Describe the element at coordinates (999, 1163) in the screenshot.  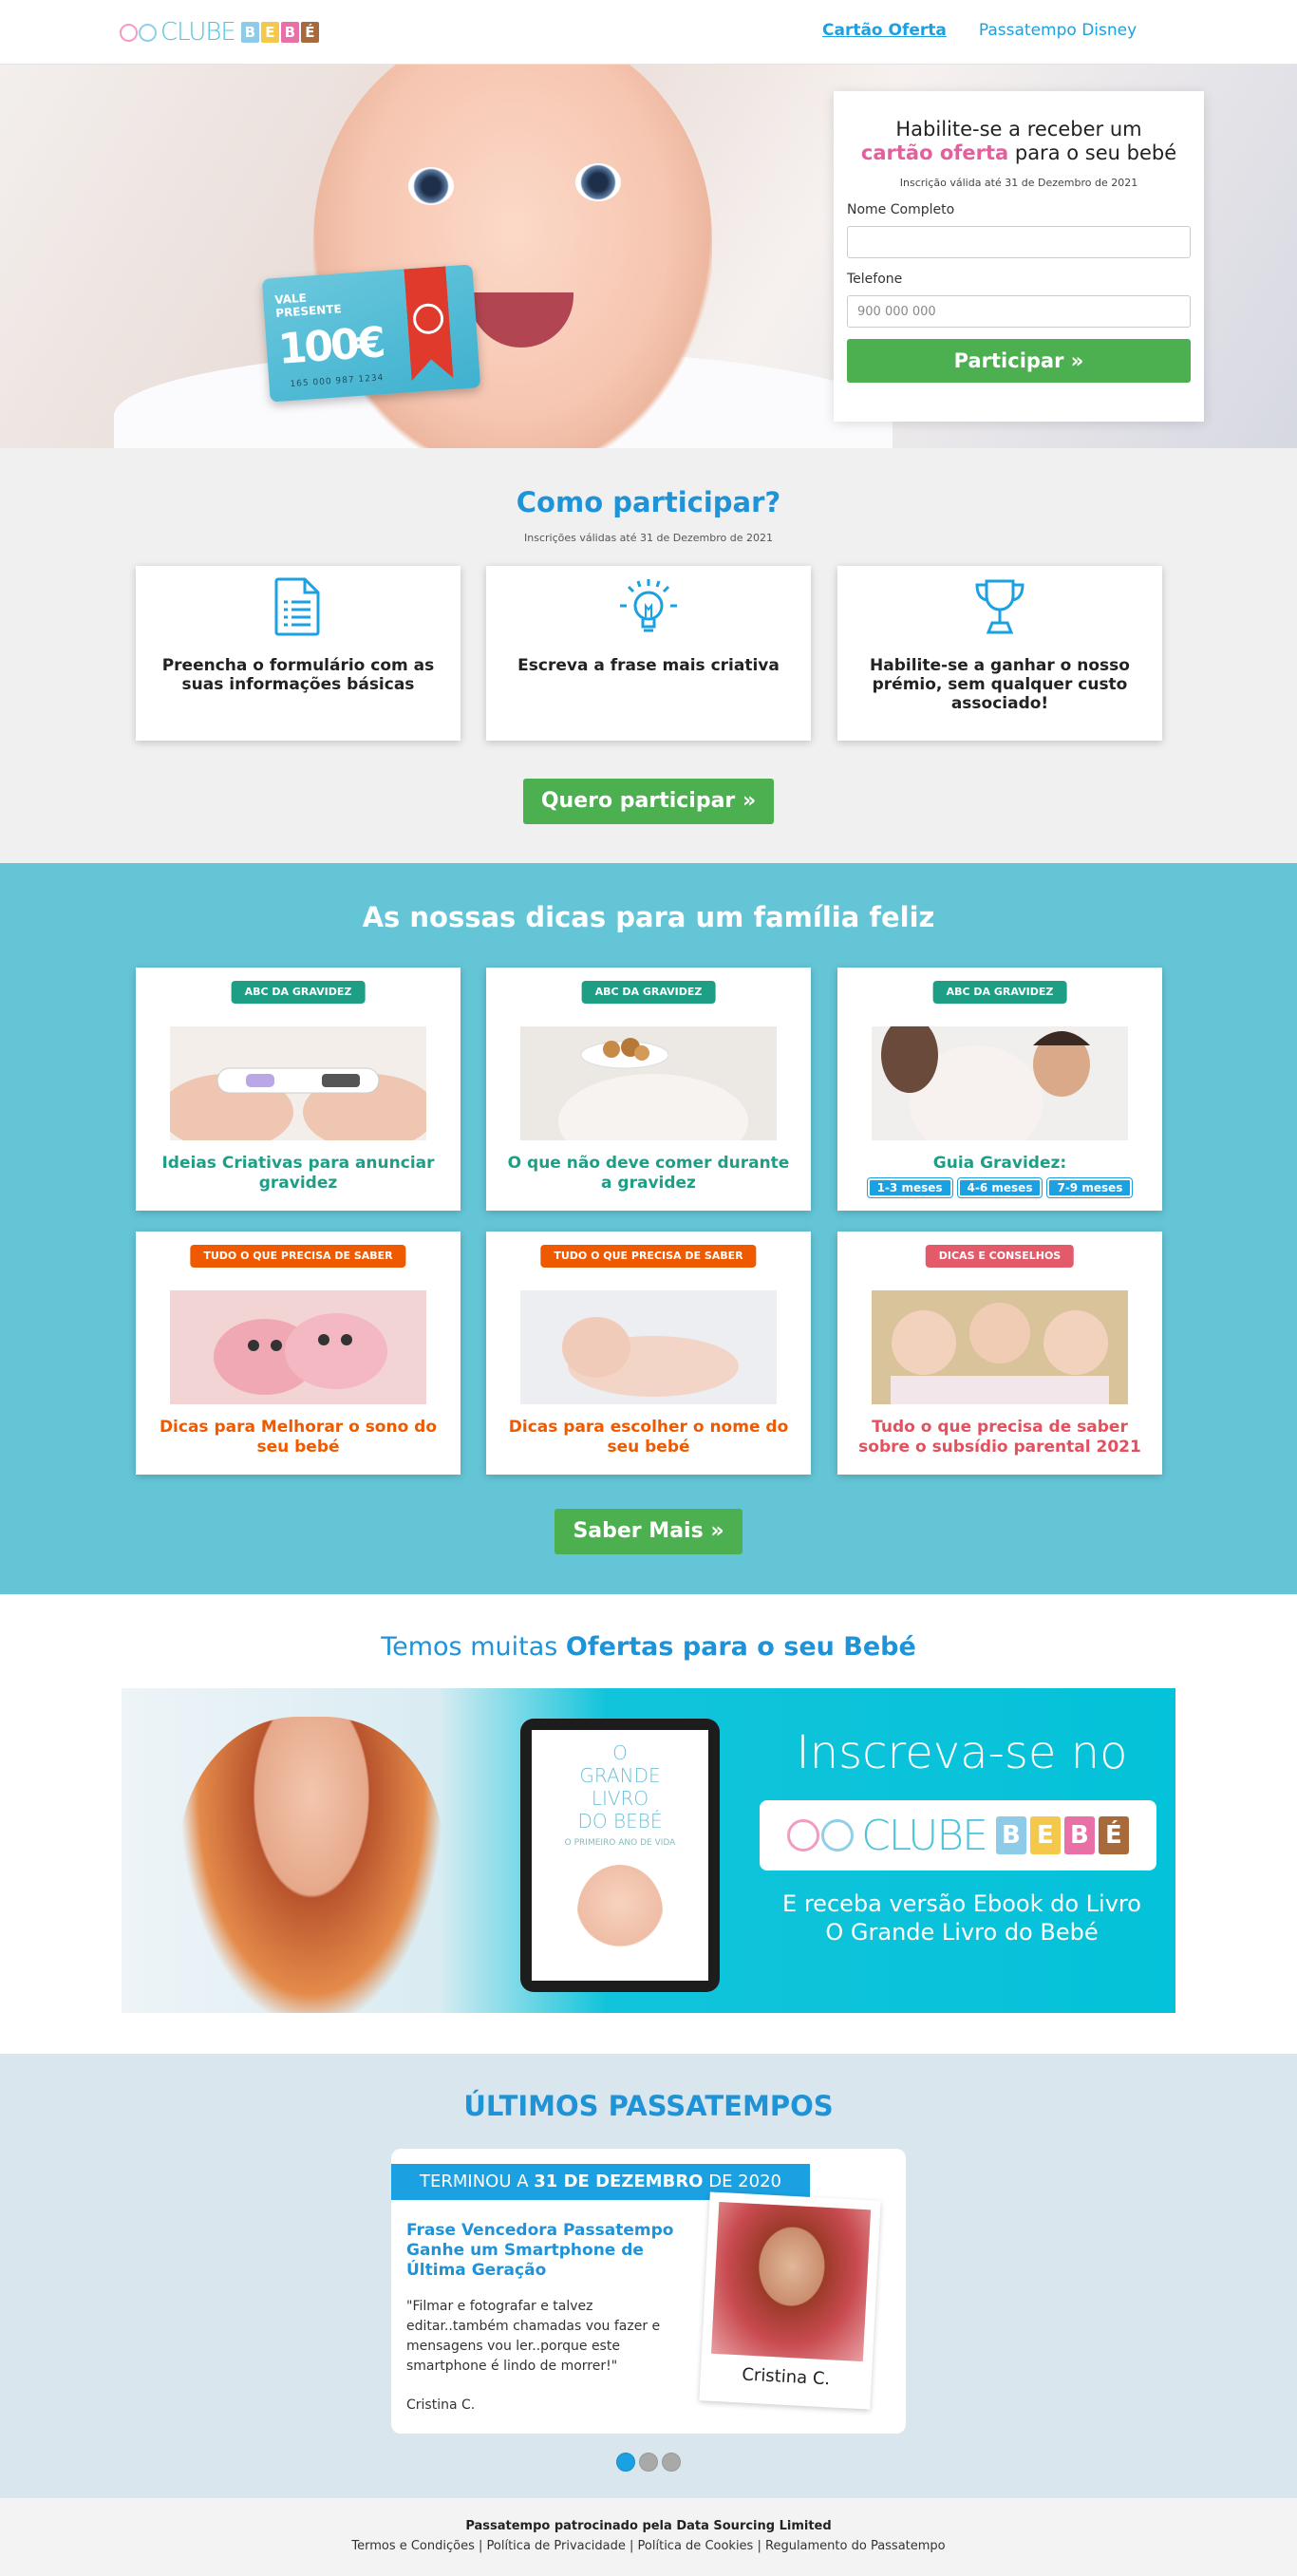
I see `tip-title: Guia Gravidez:` at that location.